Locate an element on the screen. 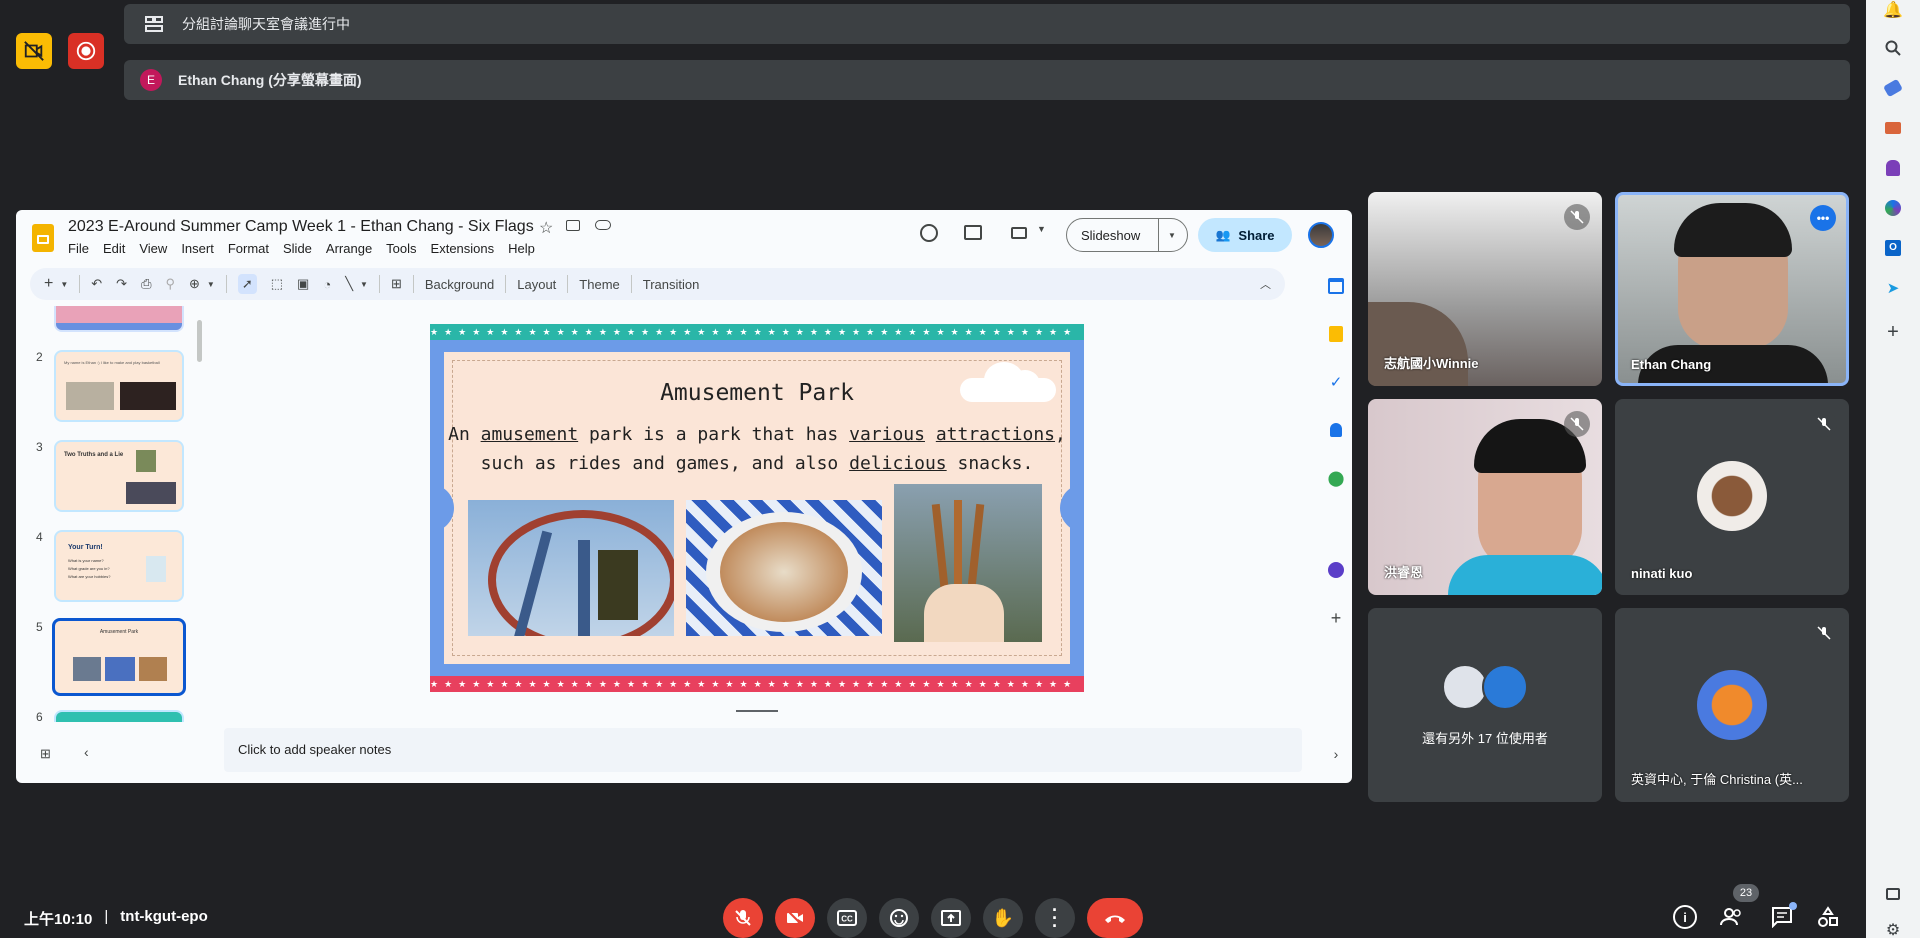 The width and height of the screenshot is (1920, 938). calendar-icon is located at coordinates (1336, 286).